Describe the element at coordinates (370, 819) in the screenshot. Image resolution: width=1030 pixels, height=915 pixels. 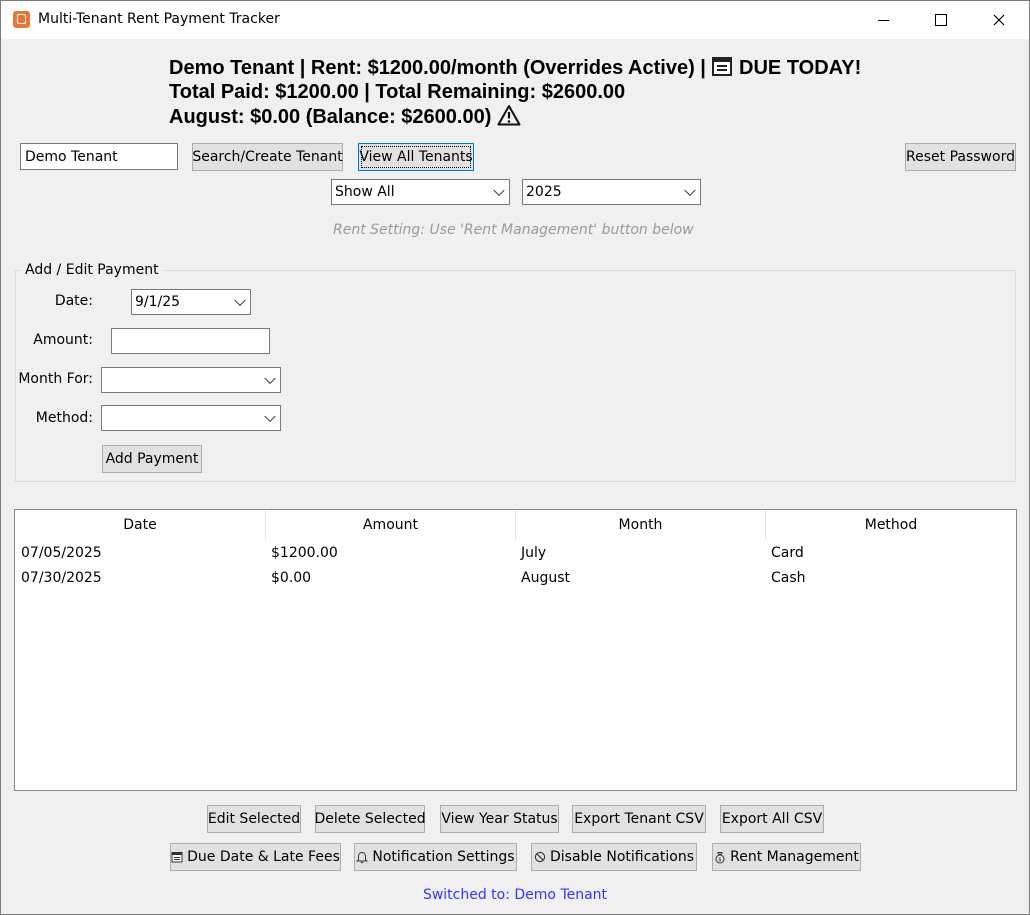
I see `delete-selected-button: Delete Selected` at that location.